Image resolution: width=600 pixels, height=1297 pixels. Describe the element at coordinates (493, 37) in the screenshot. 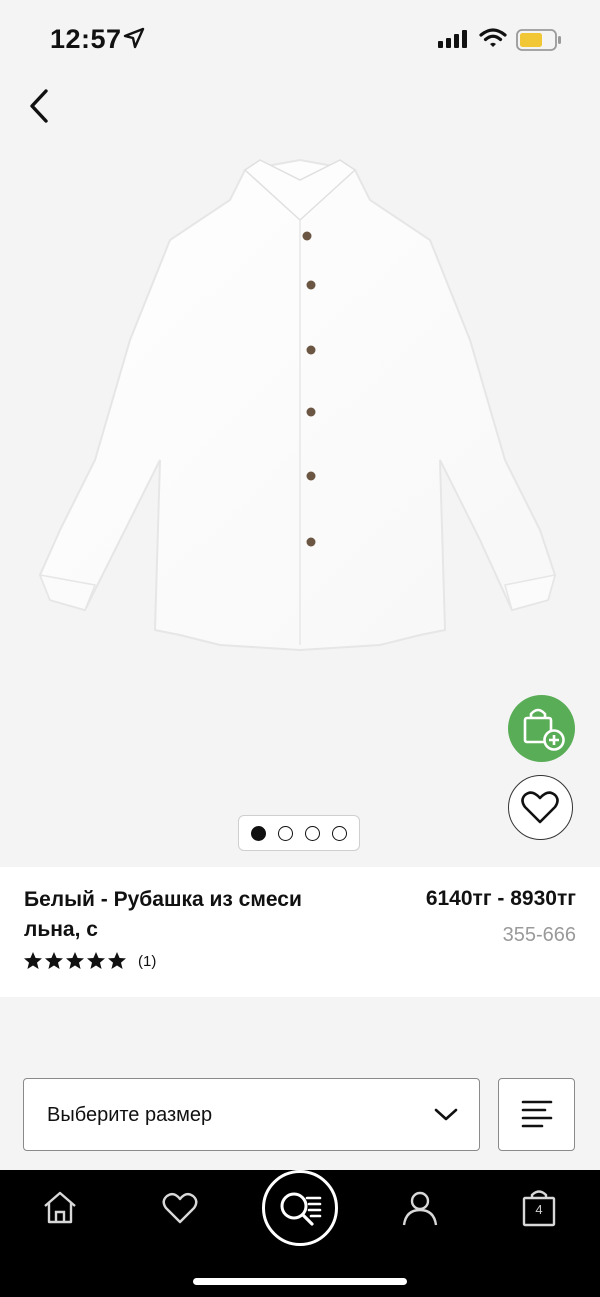

I see `wifi-icon` at that location.